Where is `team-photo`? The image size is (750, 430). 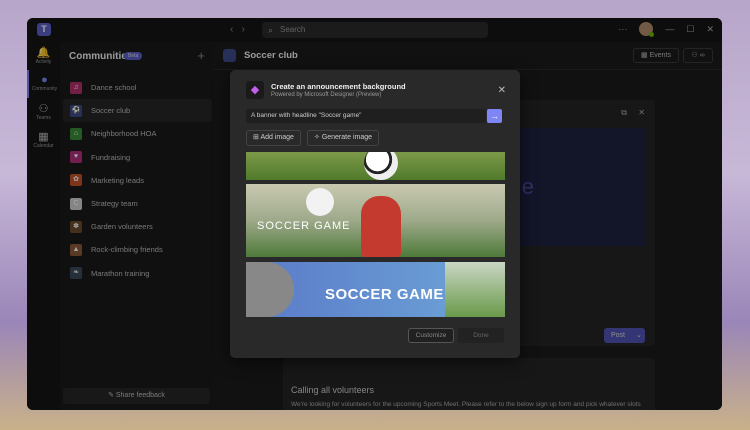
team-photo is located at coordinates (475, 289).